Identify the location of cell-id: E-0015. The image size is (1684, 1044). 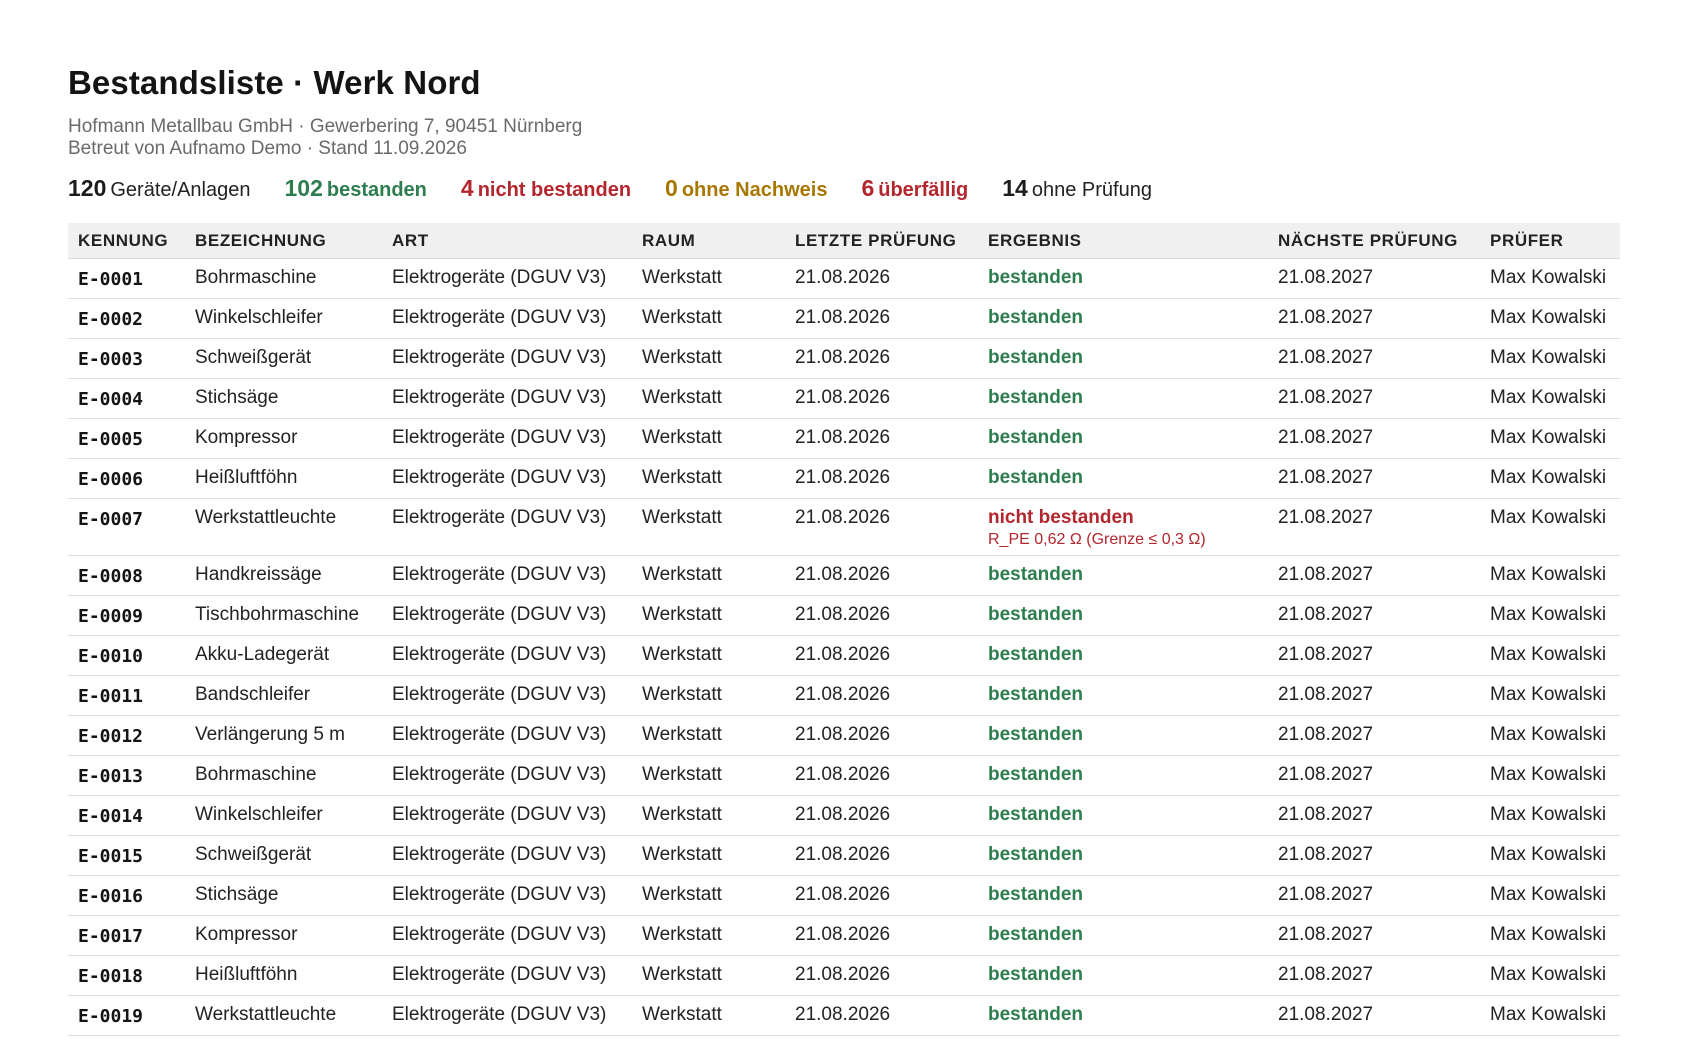
(126, 855).